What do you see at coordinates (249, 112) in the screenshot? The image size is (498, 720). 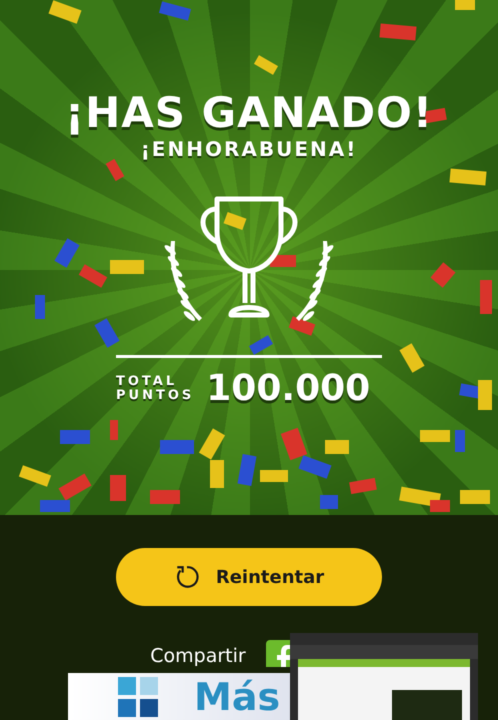 I see `win-title: ¡HAS GANADO!` at bounding box center [249, 112].